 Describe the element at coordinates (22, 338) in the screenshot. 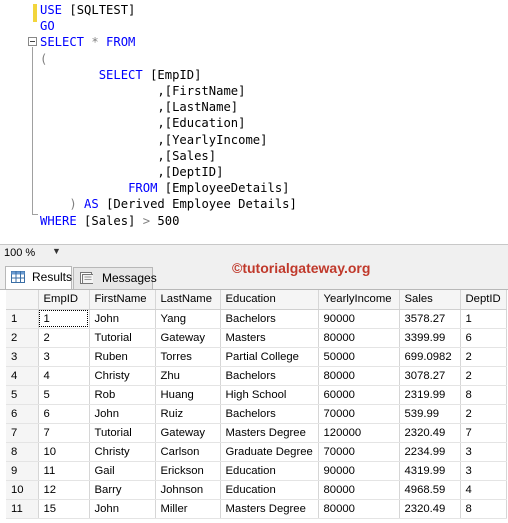

I see `row-number-cell: 2` at that location.